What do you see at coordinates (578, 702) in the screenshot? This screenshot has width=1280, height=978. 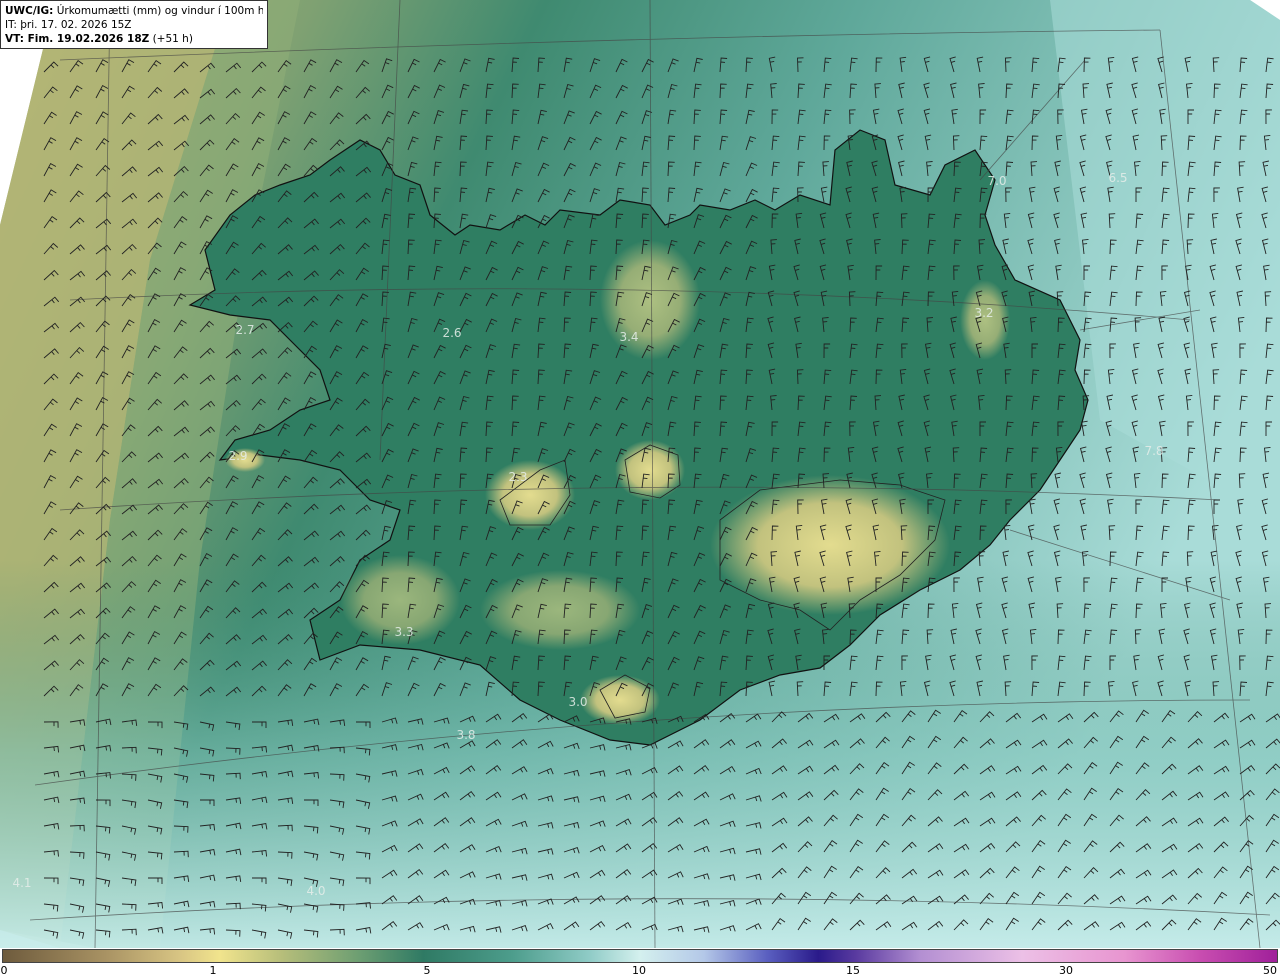 I see `map-value-label: 3.0` at bounding box center [578, 702].